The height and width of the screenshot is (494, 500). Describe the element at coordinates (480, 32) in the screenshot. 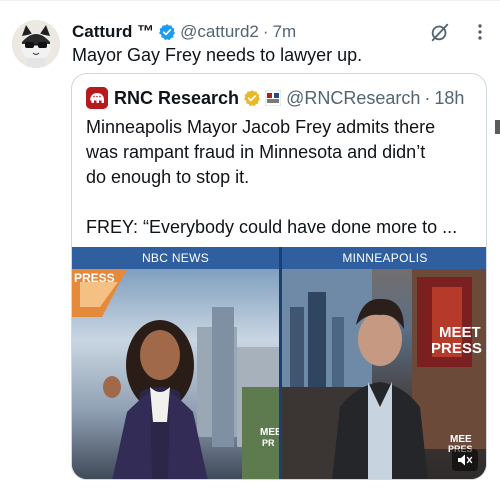

I see `more-icon` at that location.